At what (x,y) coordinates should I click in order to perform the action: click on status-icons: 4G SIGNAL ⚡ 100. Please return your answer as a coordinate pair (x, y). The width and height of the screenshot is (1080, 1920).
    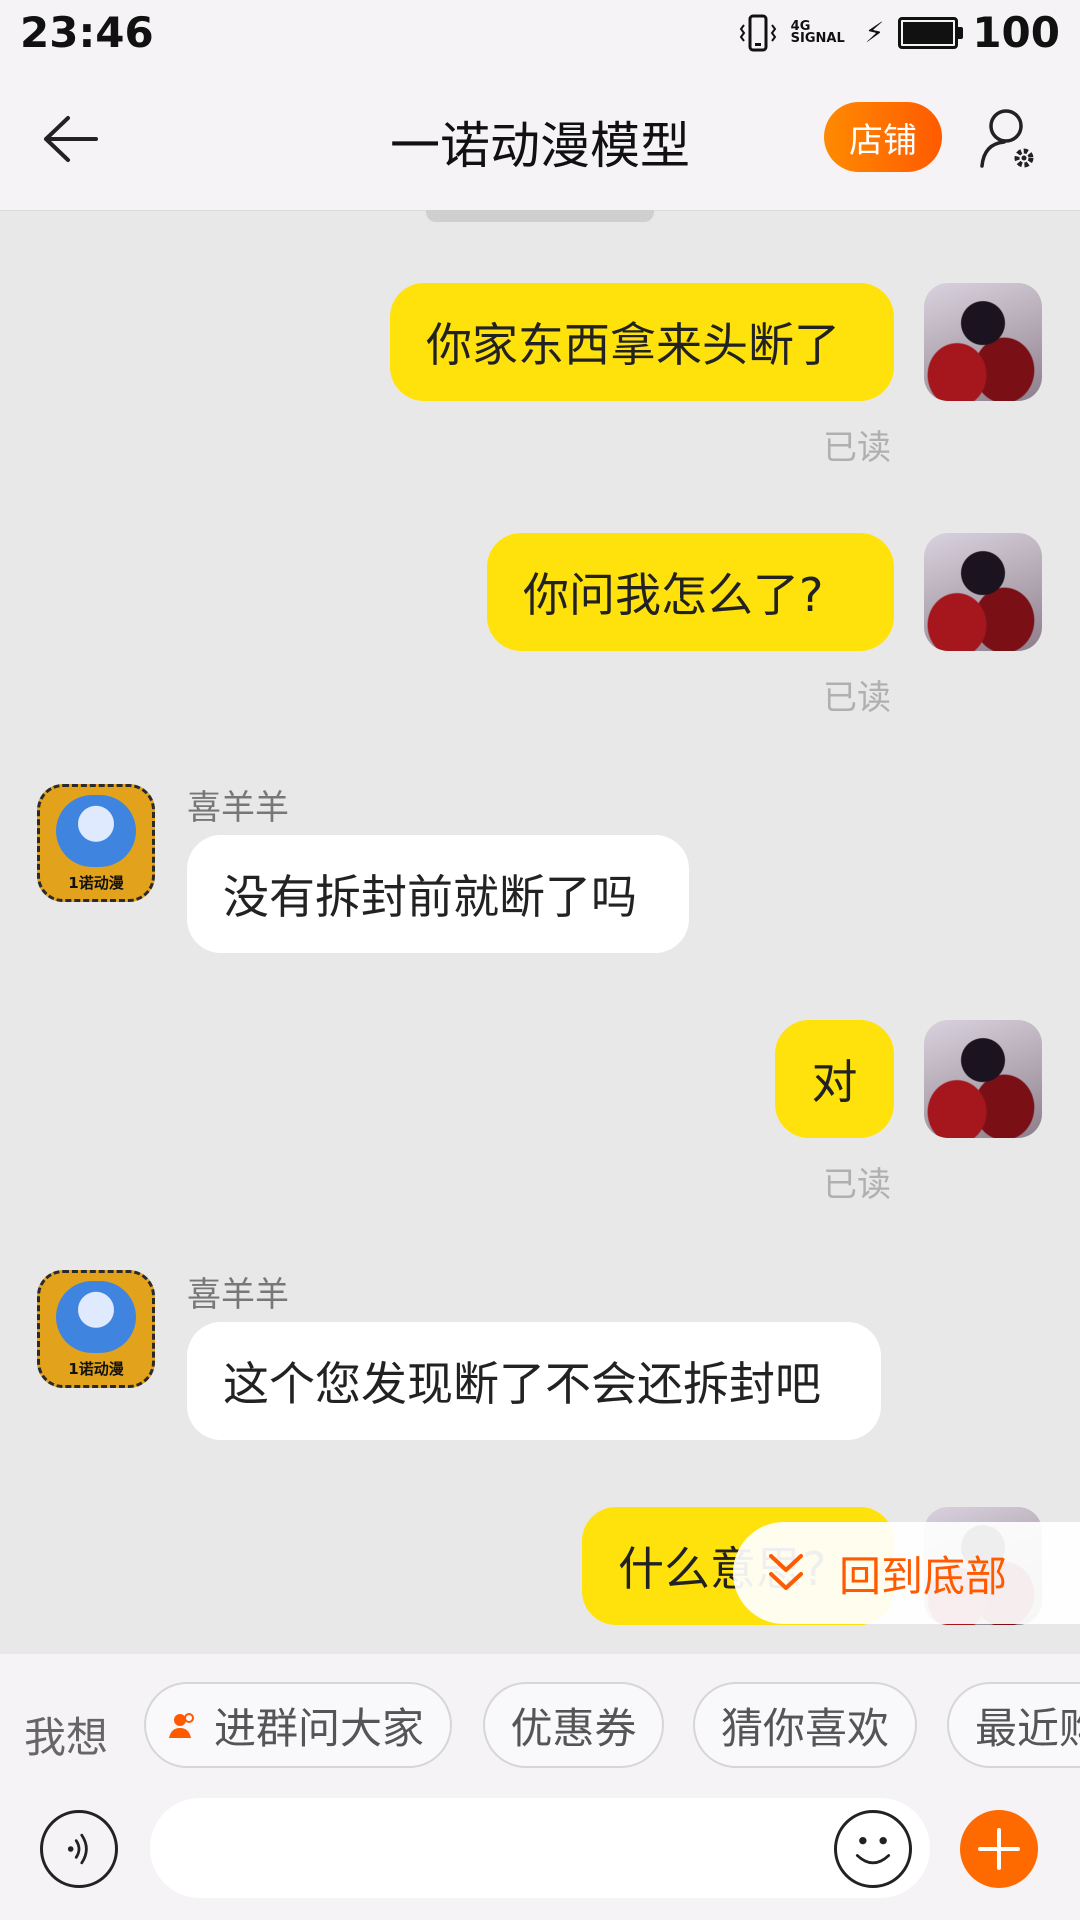
    Looking at the image, I should click on (899, 32).